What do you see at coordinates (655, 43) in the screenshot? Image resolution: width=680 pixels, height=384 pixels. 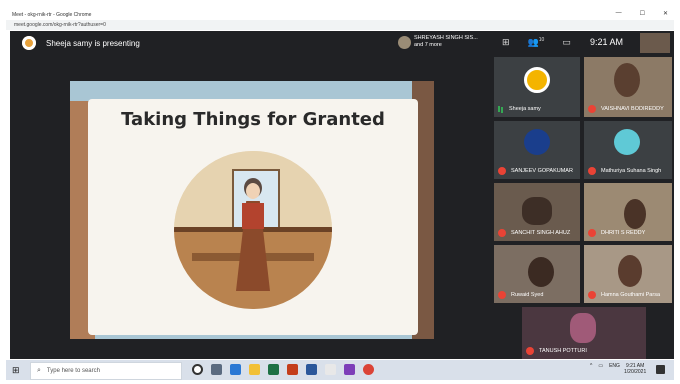 I see `self-view-thumbnail` at bounding box center [655, 43].